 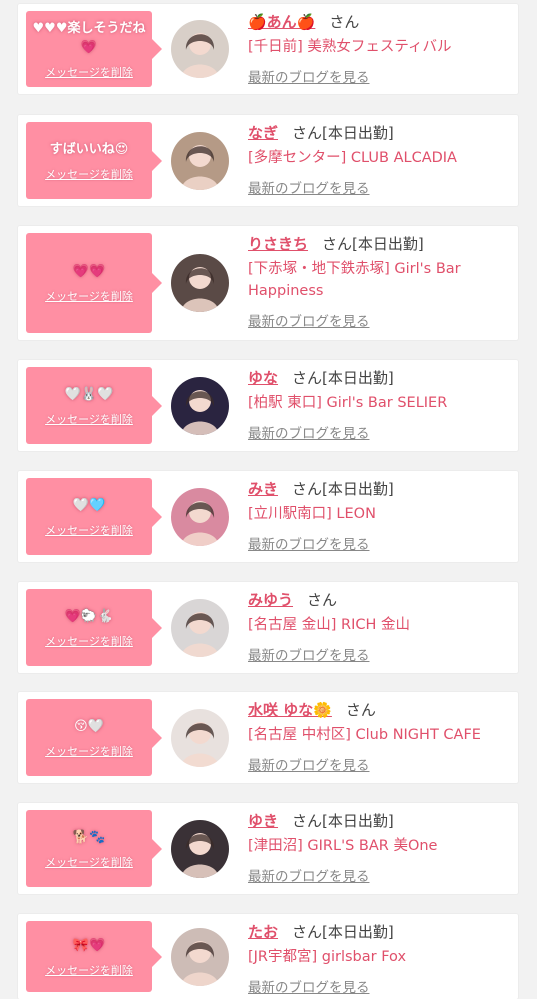 I want to click on name-line: 水咲 ゆな🌼 さん, so click(x=380, y=710).